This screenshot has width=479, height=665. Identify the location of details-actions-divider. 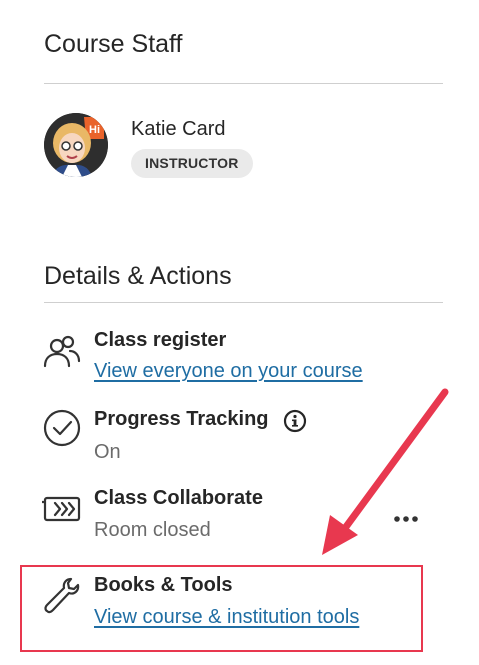
(243, 302).